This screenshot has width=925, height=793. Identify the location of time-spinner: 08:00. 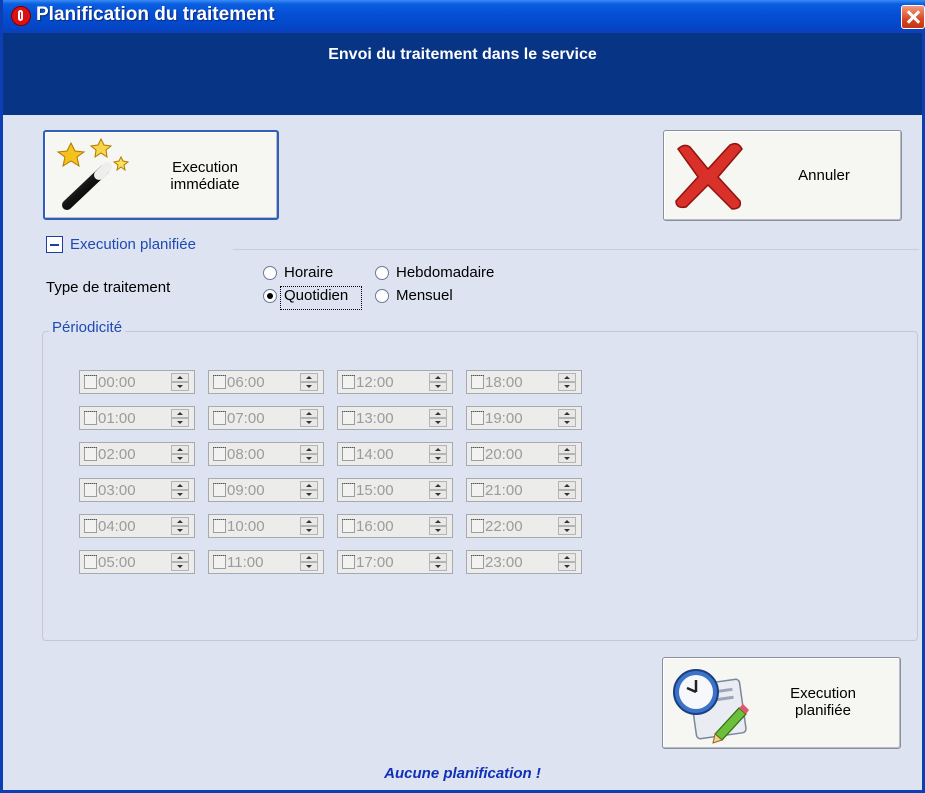
(266, 454).